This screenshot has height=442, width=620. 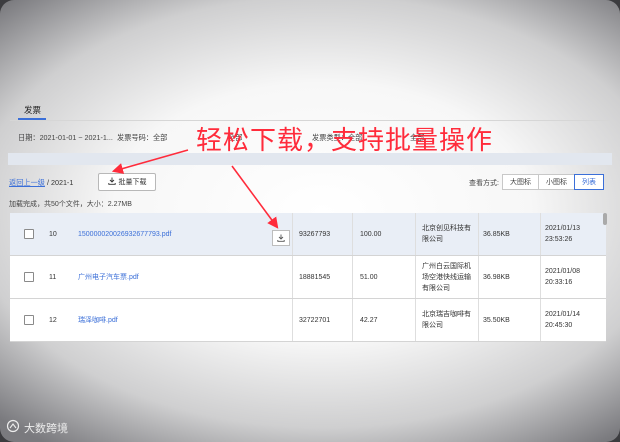 What do you see at coordinates (150, 161) in the screenshot?
I see `arrow-to-batch-download` at bounding box center [150, 161].